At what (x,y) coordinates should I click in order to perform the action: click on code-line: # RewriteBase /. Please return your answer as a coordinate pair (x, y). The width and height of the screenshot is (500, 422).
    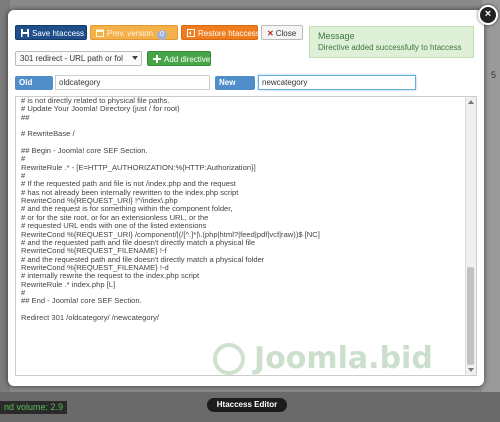
    Looking at the image, I should click on (48, 134).